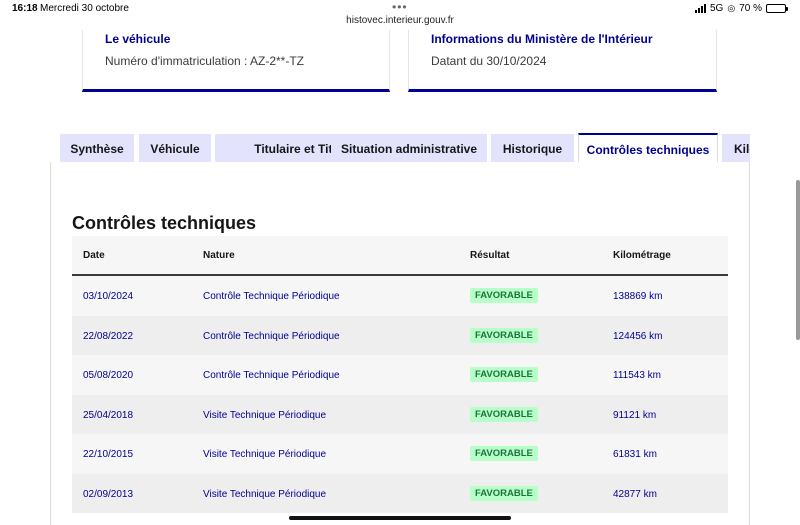  What do you see at coordinates (108, 454) in the screenshot?
I see `cell-date: 22/10/2015` at bounding box center [108, 454].